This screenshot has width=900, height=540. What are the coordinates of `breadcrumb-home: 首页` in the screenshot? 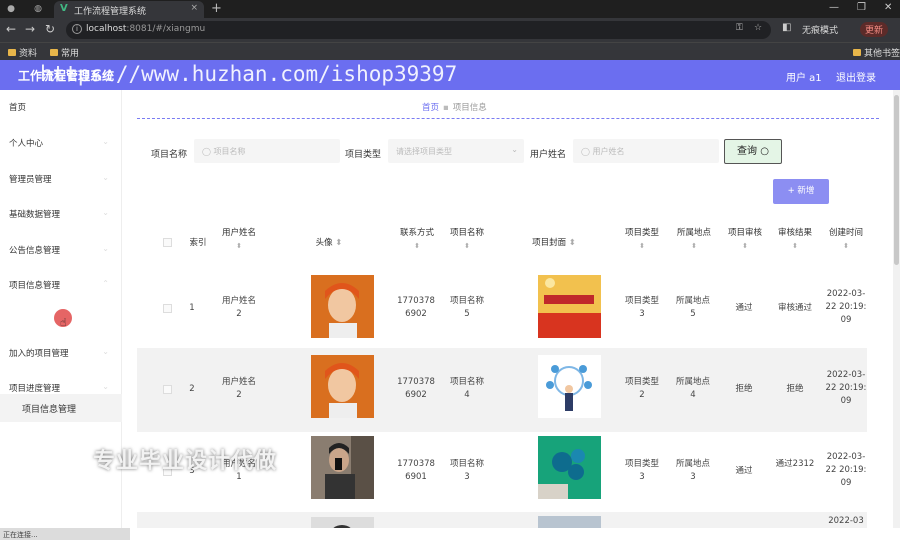 It's located at (430, 108).